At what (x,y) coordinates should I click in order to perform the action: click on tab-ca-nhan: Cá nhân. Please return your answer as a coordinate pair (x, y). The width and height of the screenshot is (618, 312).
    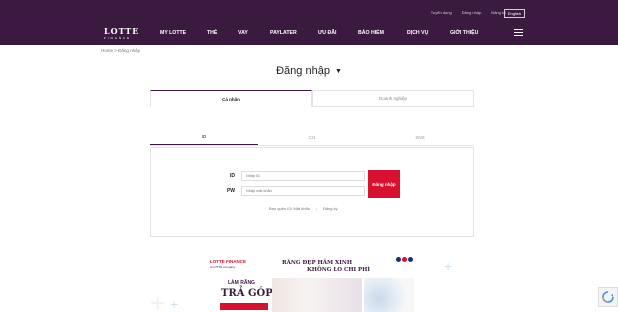
    Looking at the image, I should click on (231, 98).